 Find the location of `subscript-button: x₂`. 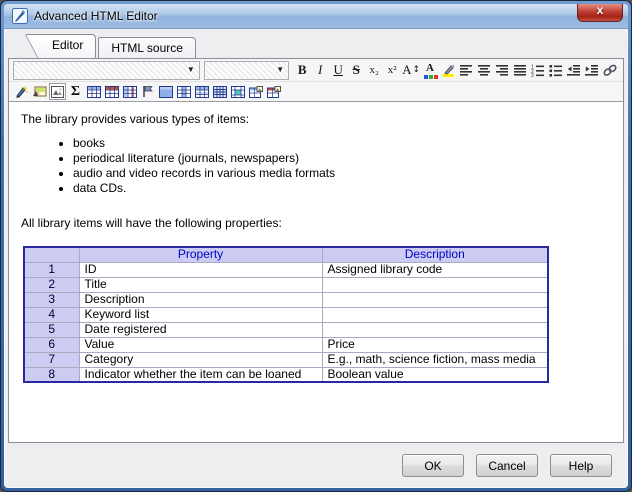

subscript-button: x₂ is located at coordinates (374, 70).